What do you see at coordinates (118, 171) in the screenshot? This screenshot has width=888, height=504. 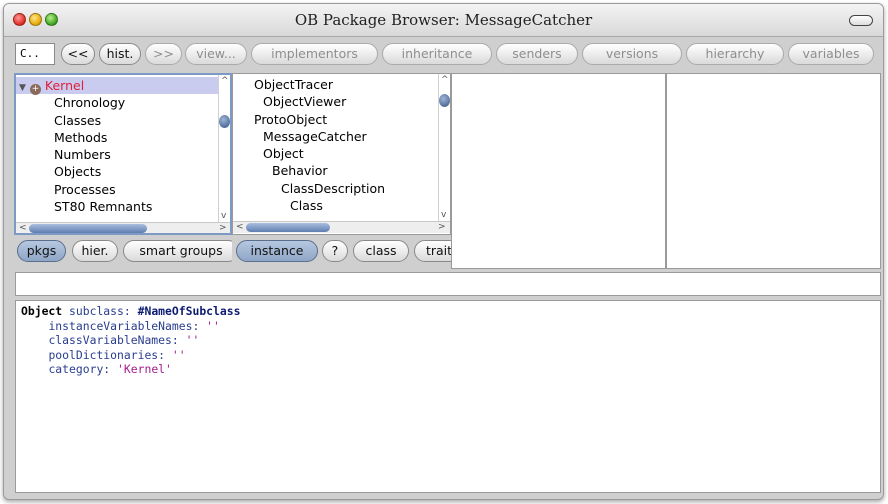 I see `list-item: Objects` at bounding box center [118, 171].